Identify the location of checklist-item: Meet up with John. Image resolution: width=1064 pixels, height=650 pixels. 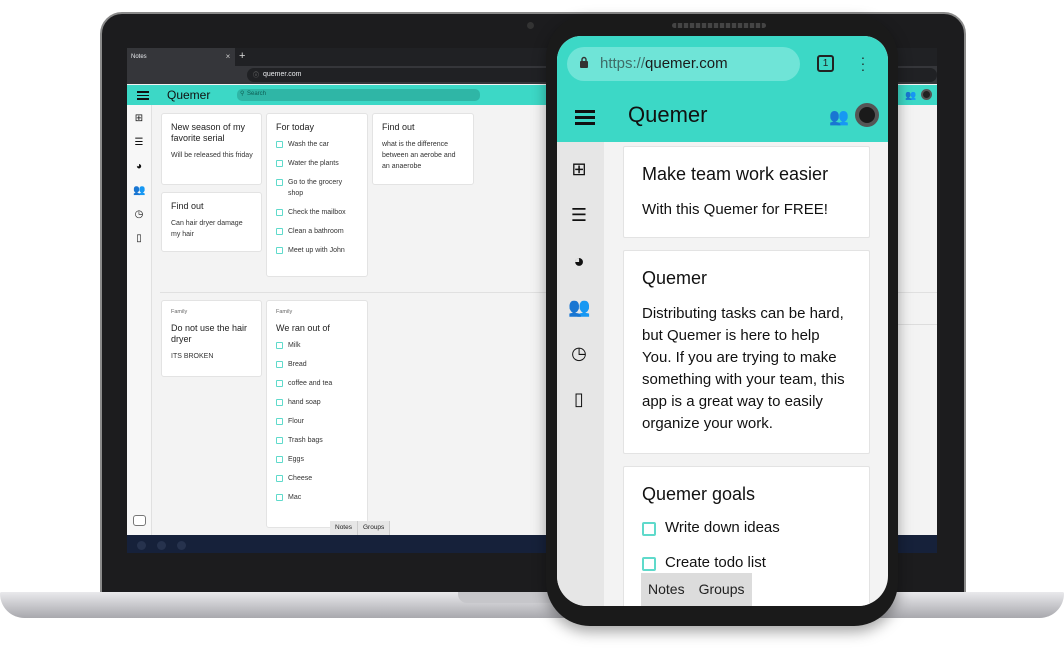
(317, 250).